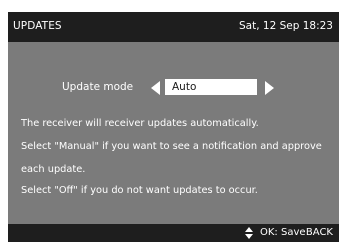 The image size is (347, 250). I want to click on footer-bar: OK: Save BACK, so click(173, 233).